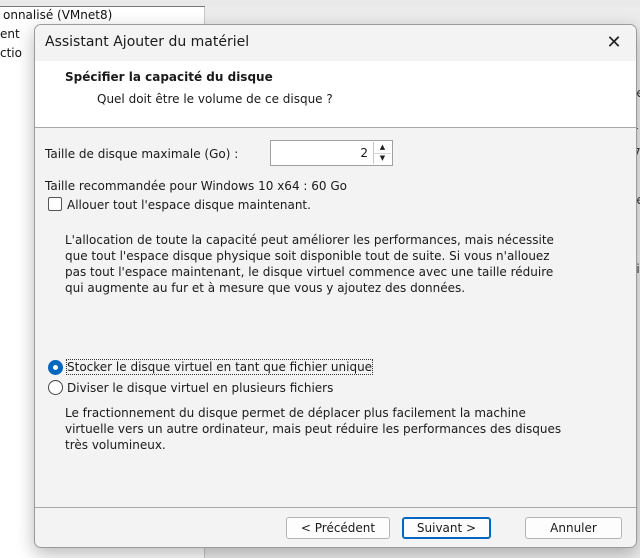 The height and width of the screenshot is (558, 640). Describe the element at coordinates (335, 43) in the screenshot. I see `dialog-titlebar: Assistant Ajouter du matériel ✕` at that location.